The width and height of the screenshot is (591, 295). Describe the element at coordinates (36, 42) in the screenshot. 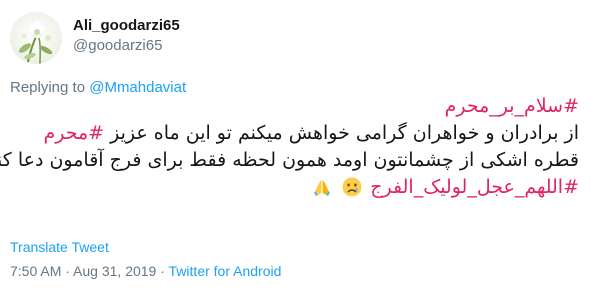

I see `flower-photo-icon` at that location.